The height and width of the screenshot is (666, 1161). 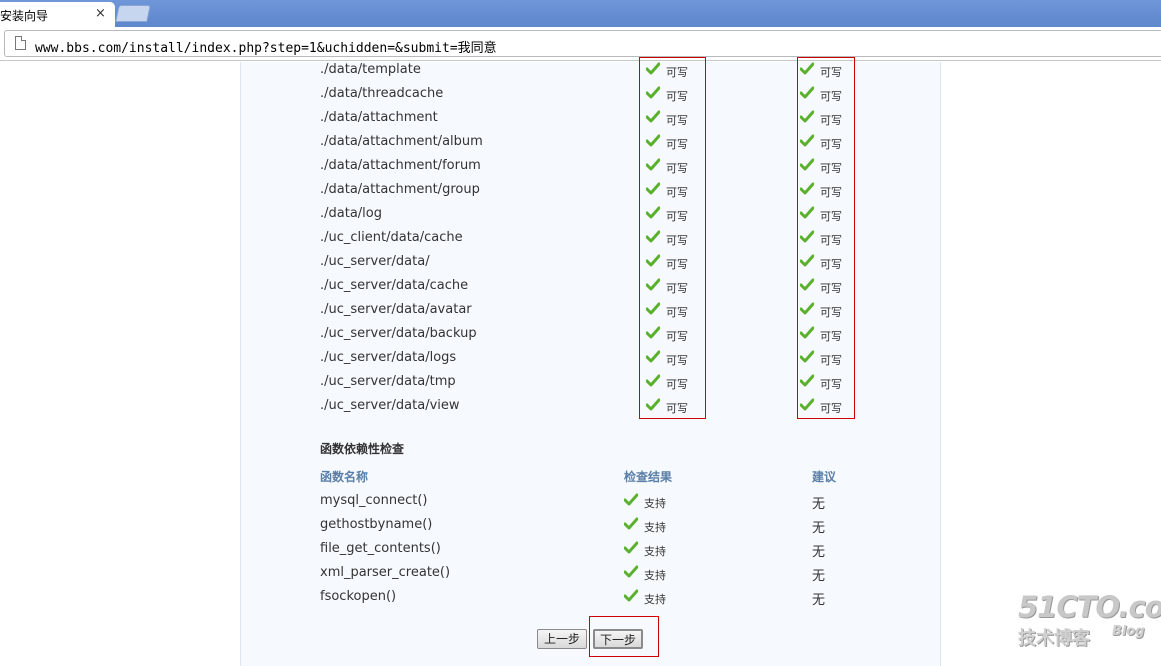 I want to click on watermark-blog: Blog, so click(x=1128, y=631).